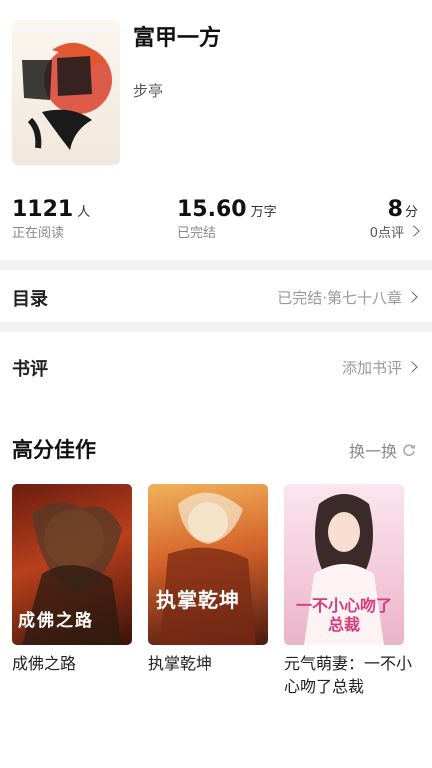 The image size is (432, 768). I want to click on book-cover, so click(66, 92).